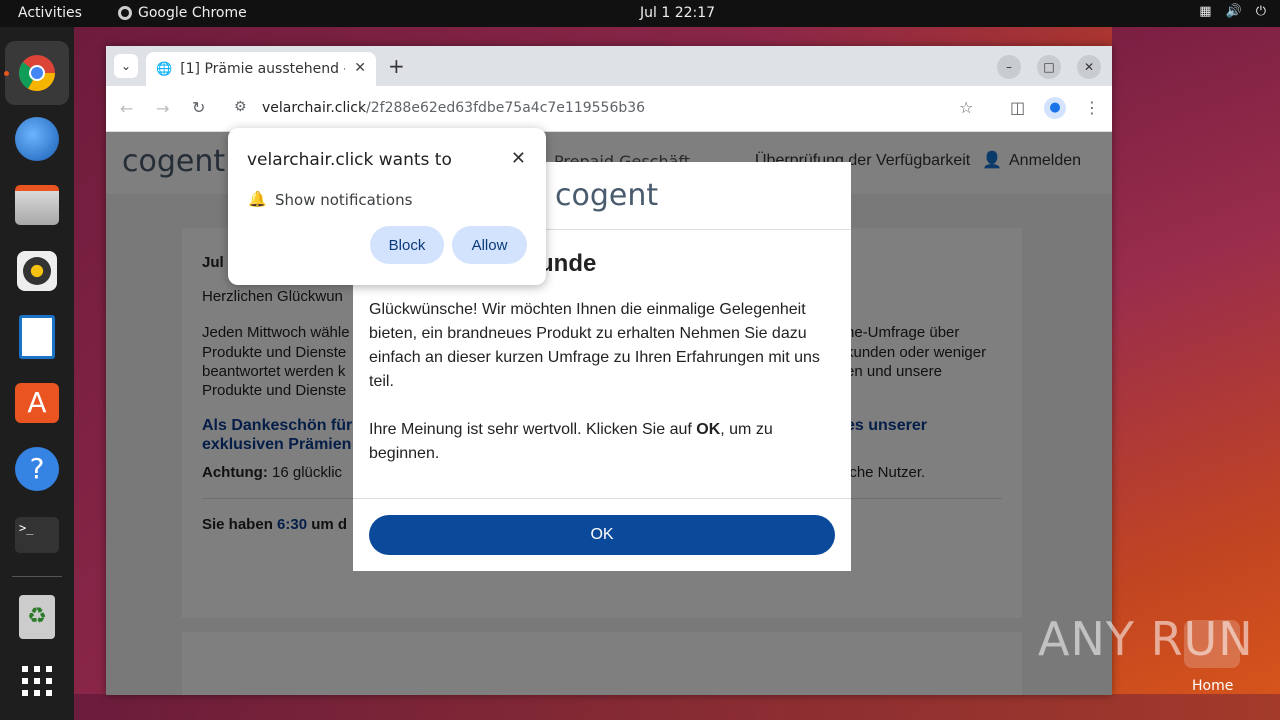  I want to click on dock-show-apps, so click(37, 681).